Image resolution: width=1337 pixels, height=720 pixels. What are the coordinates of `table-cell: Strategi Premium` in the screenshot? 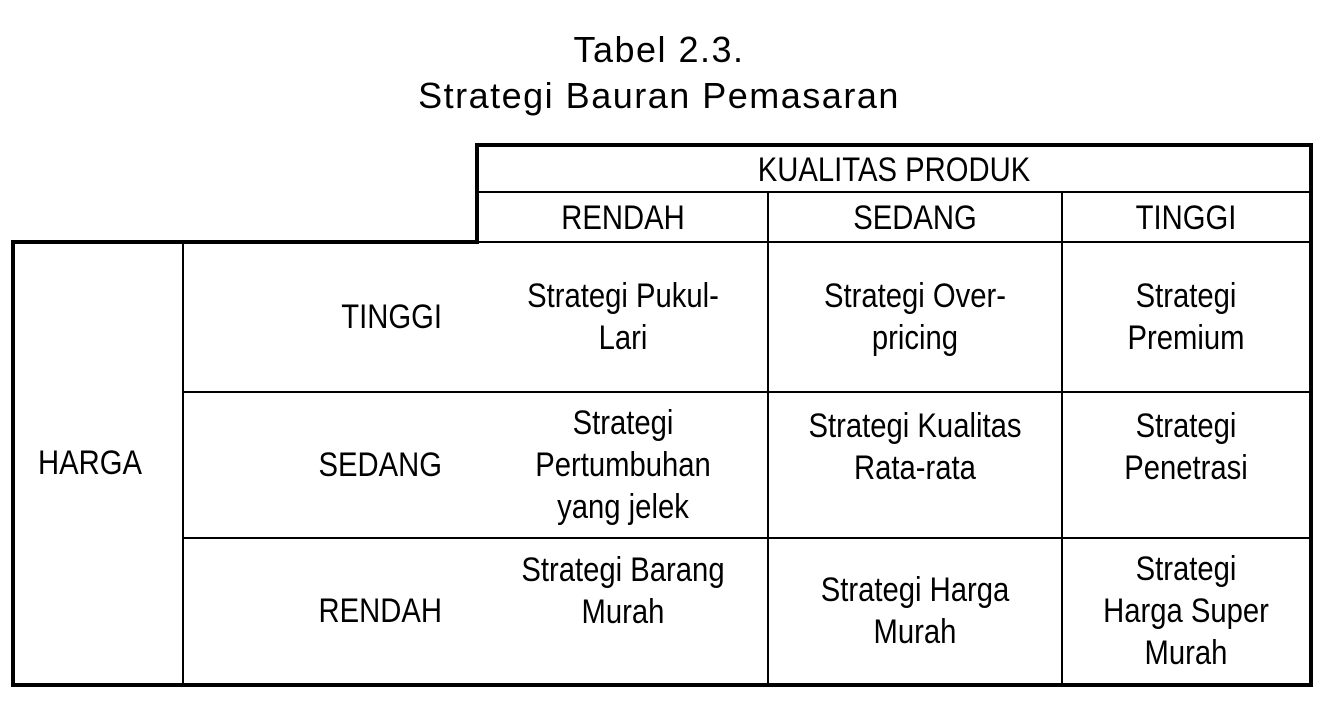 It's located at (1186, 317).